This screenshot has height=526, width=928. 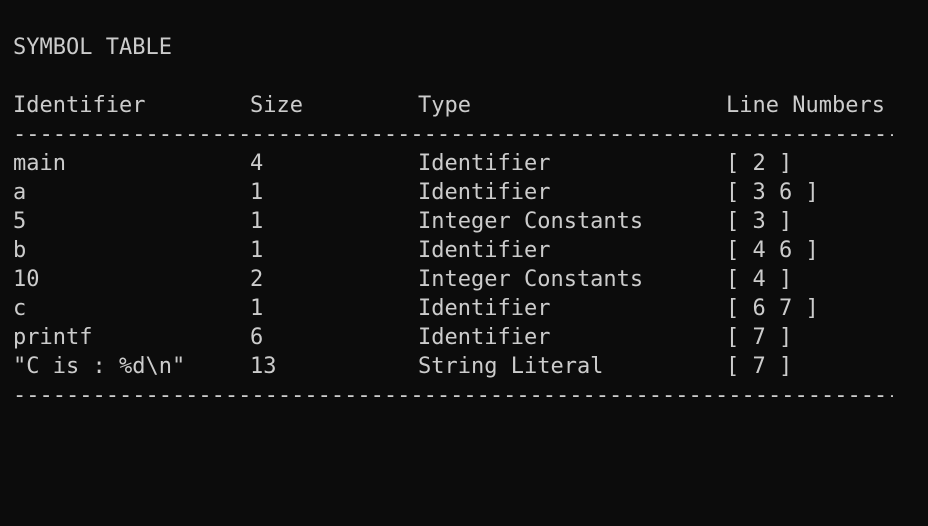 I want to click on cell-size: 4, so click(x=257, y=163).